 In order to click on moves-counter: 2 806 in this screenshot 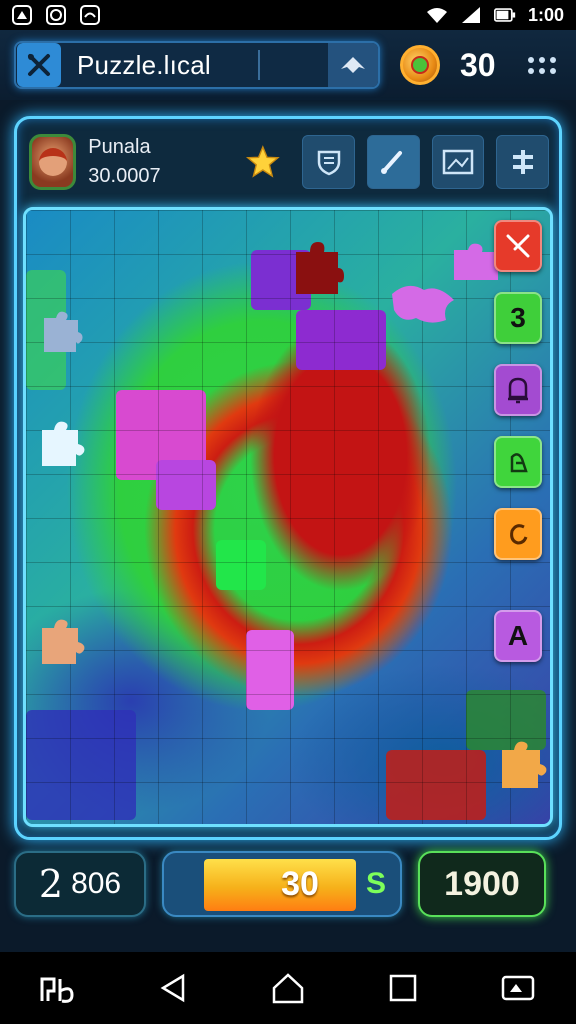, I will do `click(80, 884)`.